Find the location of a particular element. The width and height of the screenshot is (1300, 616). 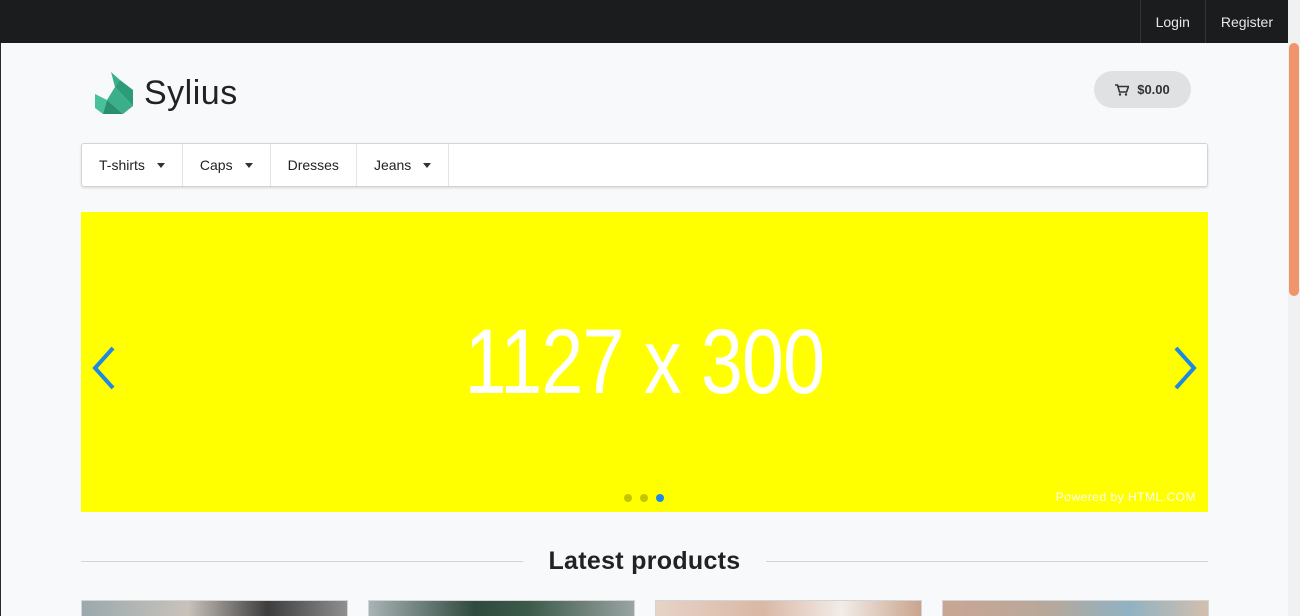

cart-total: $0.00 is located at coordinates (1153, 89).